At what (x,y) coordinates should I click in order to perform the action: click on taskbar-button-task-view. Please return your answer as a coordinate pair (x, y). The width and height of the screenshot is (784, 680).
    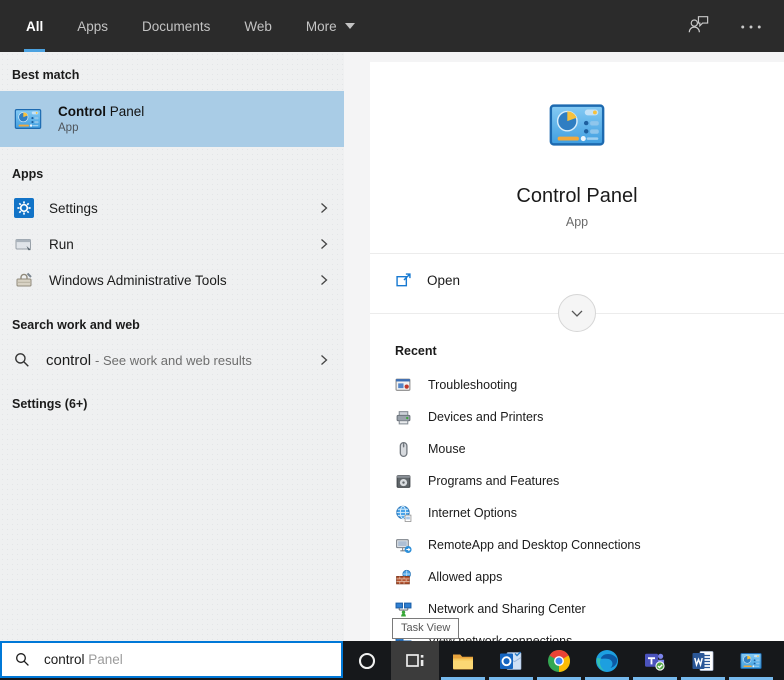
    Looking at the image, I should click on (415, 660).